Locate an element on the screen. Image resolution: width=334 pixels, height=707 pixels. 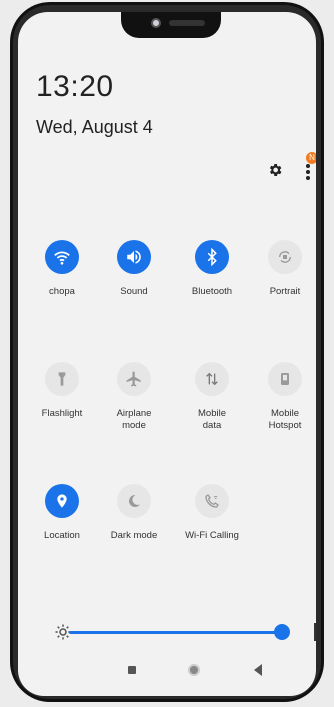
tile-location: Location is located at coordinates (62, 513).